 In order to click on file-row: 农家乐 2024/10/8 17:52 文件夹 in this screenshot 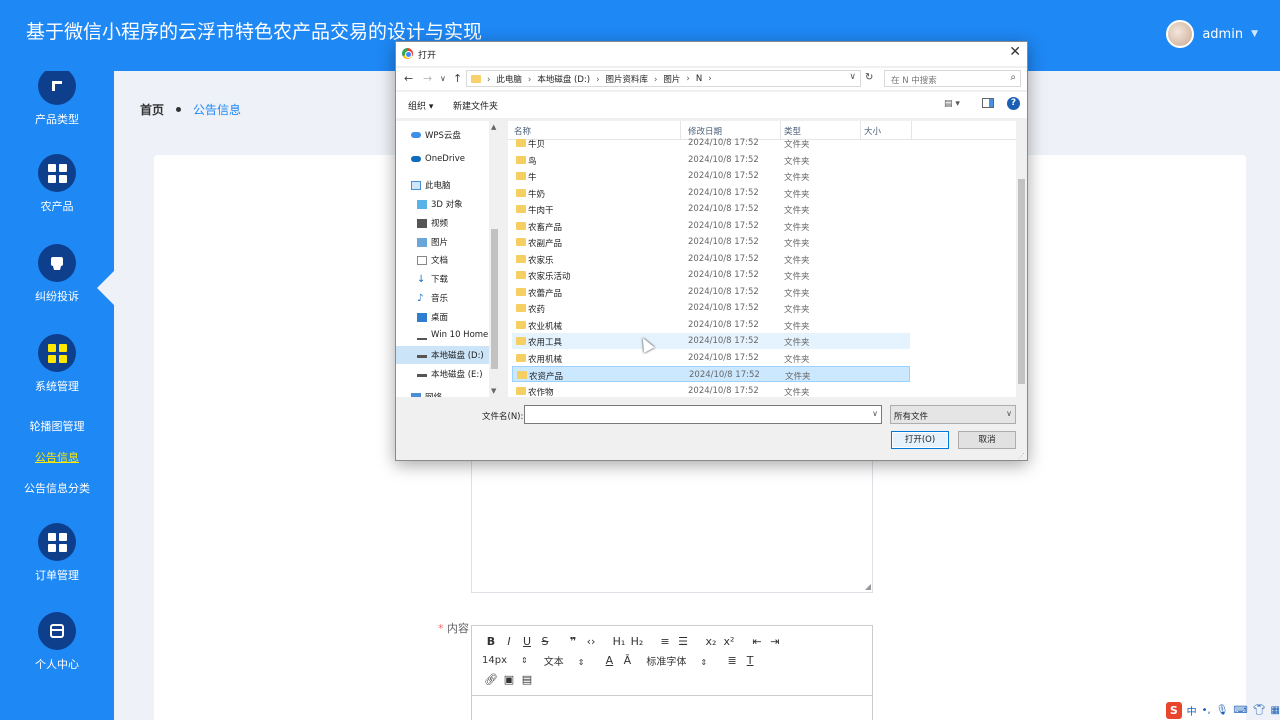, I will do `click(711, 259)`.